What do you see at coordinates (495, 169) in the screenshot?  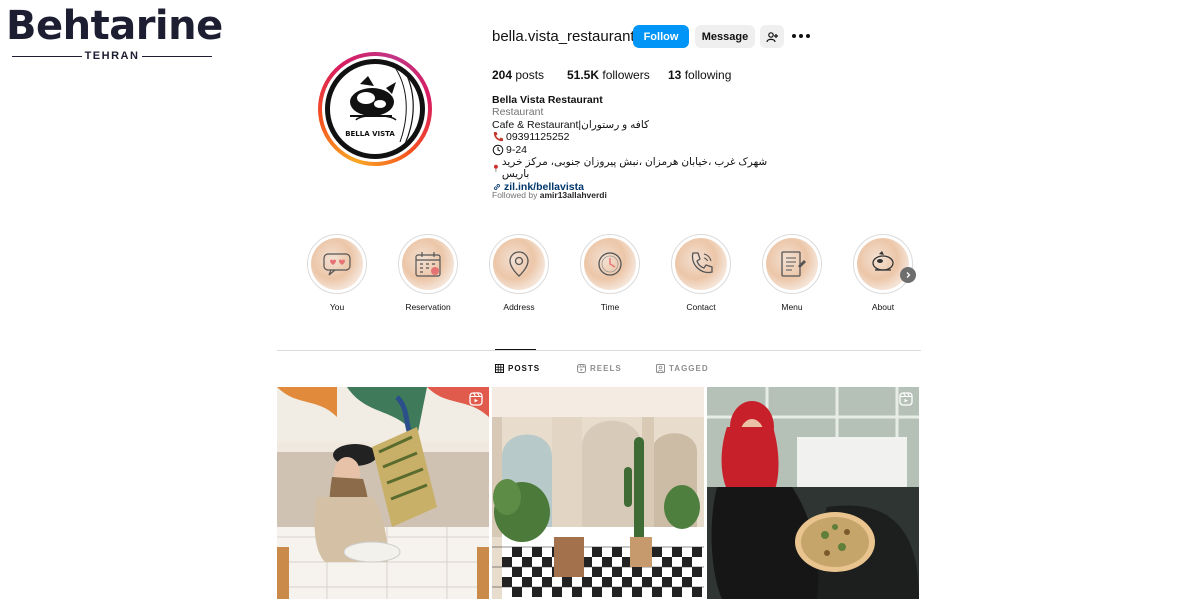 I see `pushpin-icon` at bounding box center [495, 169].